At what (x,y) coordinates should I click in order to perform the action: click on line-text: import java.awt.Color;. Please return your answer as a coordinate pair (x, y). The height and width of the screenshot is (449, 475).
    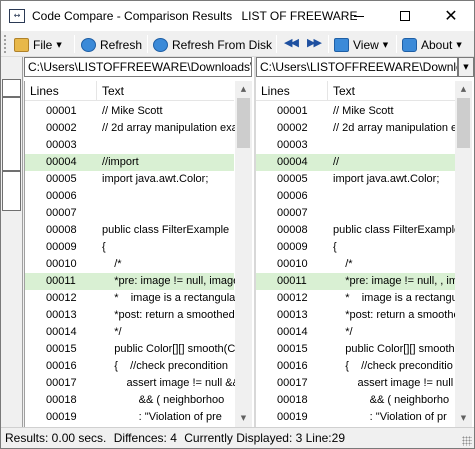
    Looking at the image, I should click on (155, 179).